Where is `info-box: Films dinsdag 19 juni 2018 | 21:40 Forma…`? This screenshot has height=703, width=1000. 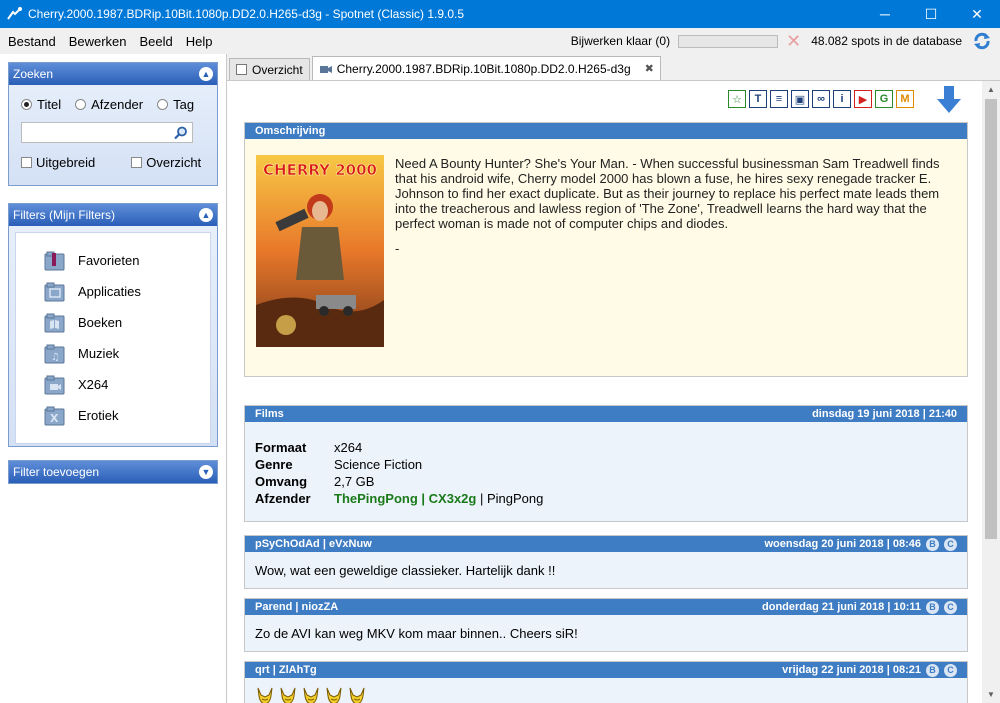
info-box: Films dinsdag 19 juni 2018 | 21:40 Forma… is located at coordinates (606, 463).